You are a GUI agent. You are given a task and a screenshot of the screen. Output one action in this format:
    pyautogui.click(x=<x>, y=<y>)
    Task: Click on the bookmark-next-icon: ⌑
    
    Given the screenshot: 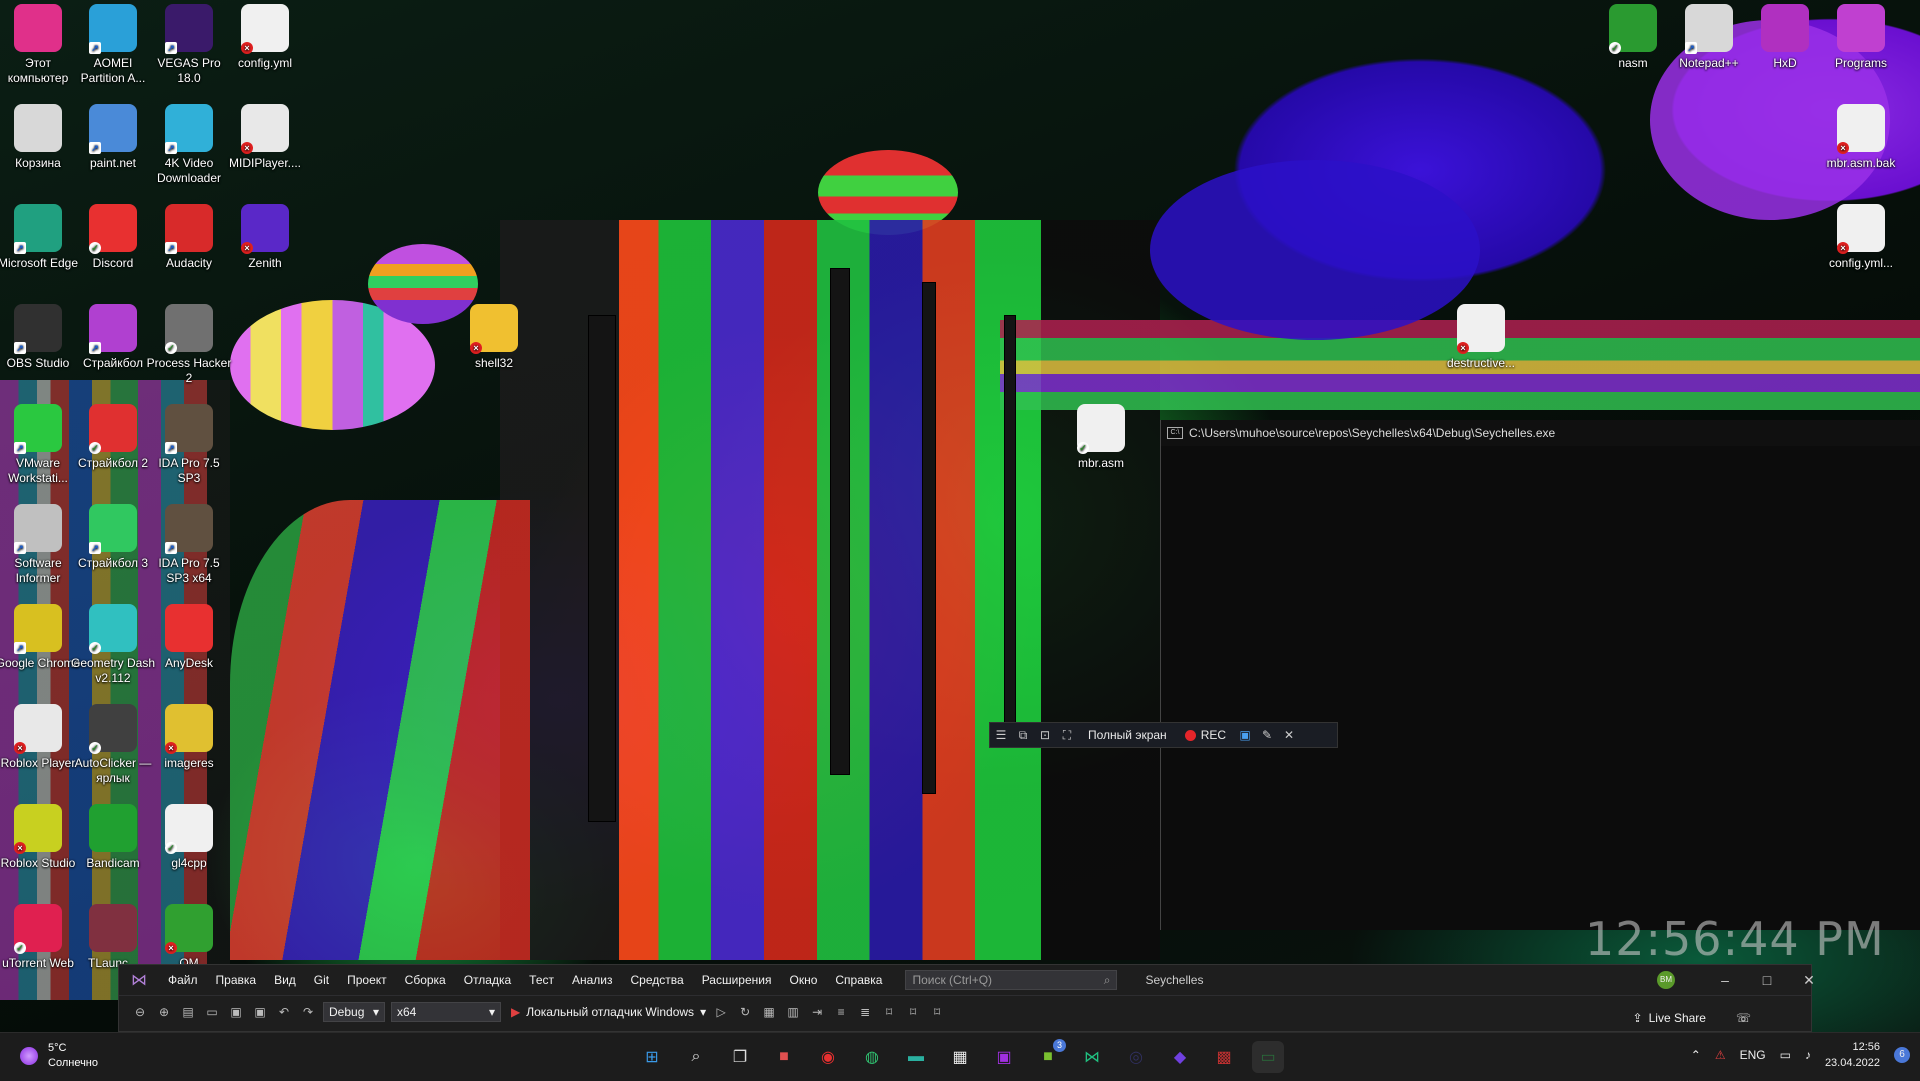 What is the action you would take?
    pyautogui.click(x=937, y=1012)
    